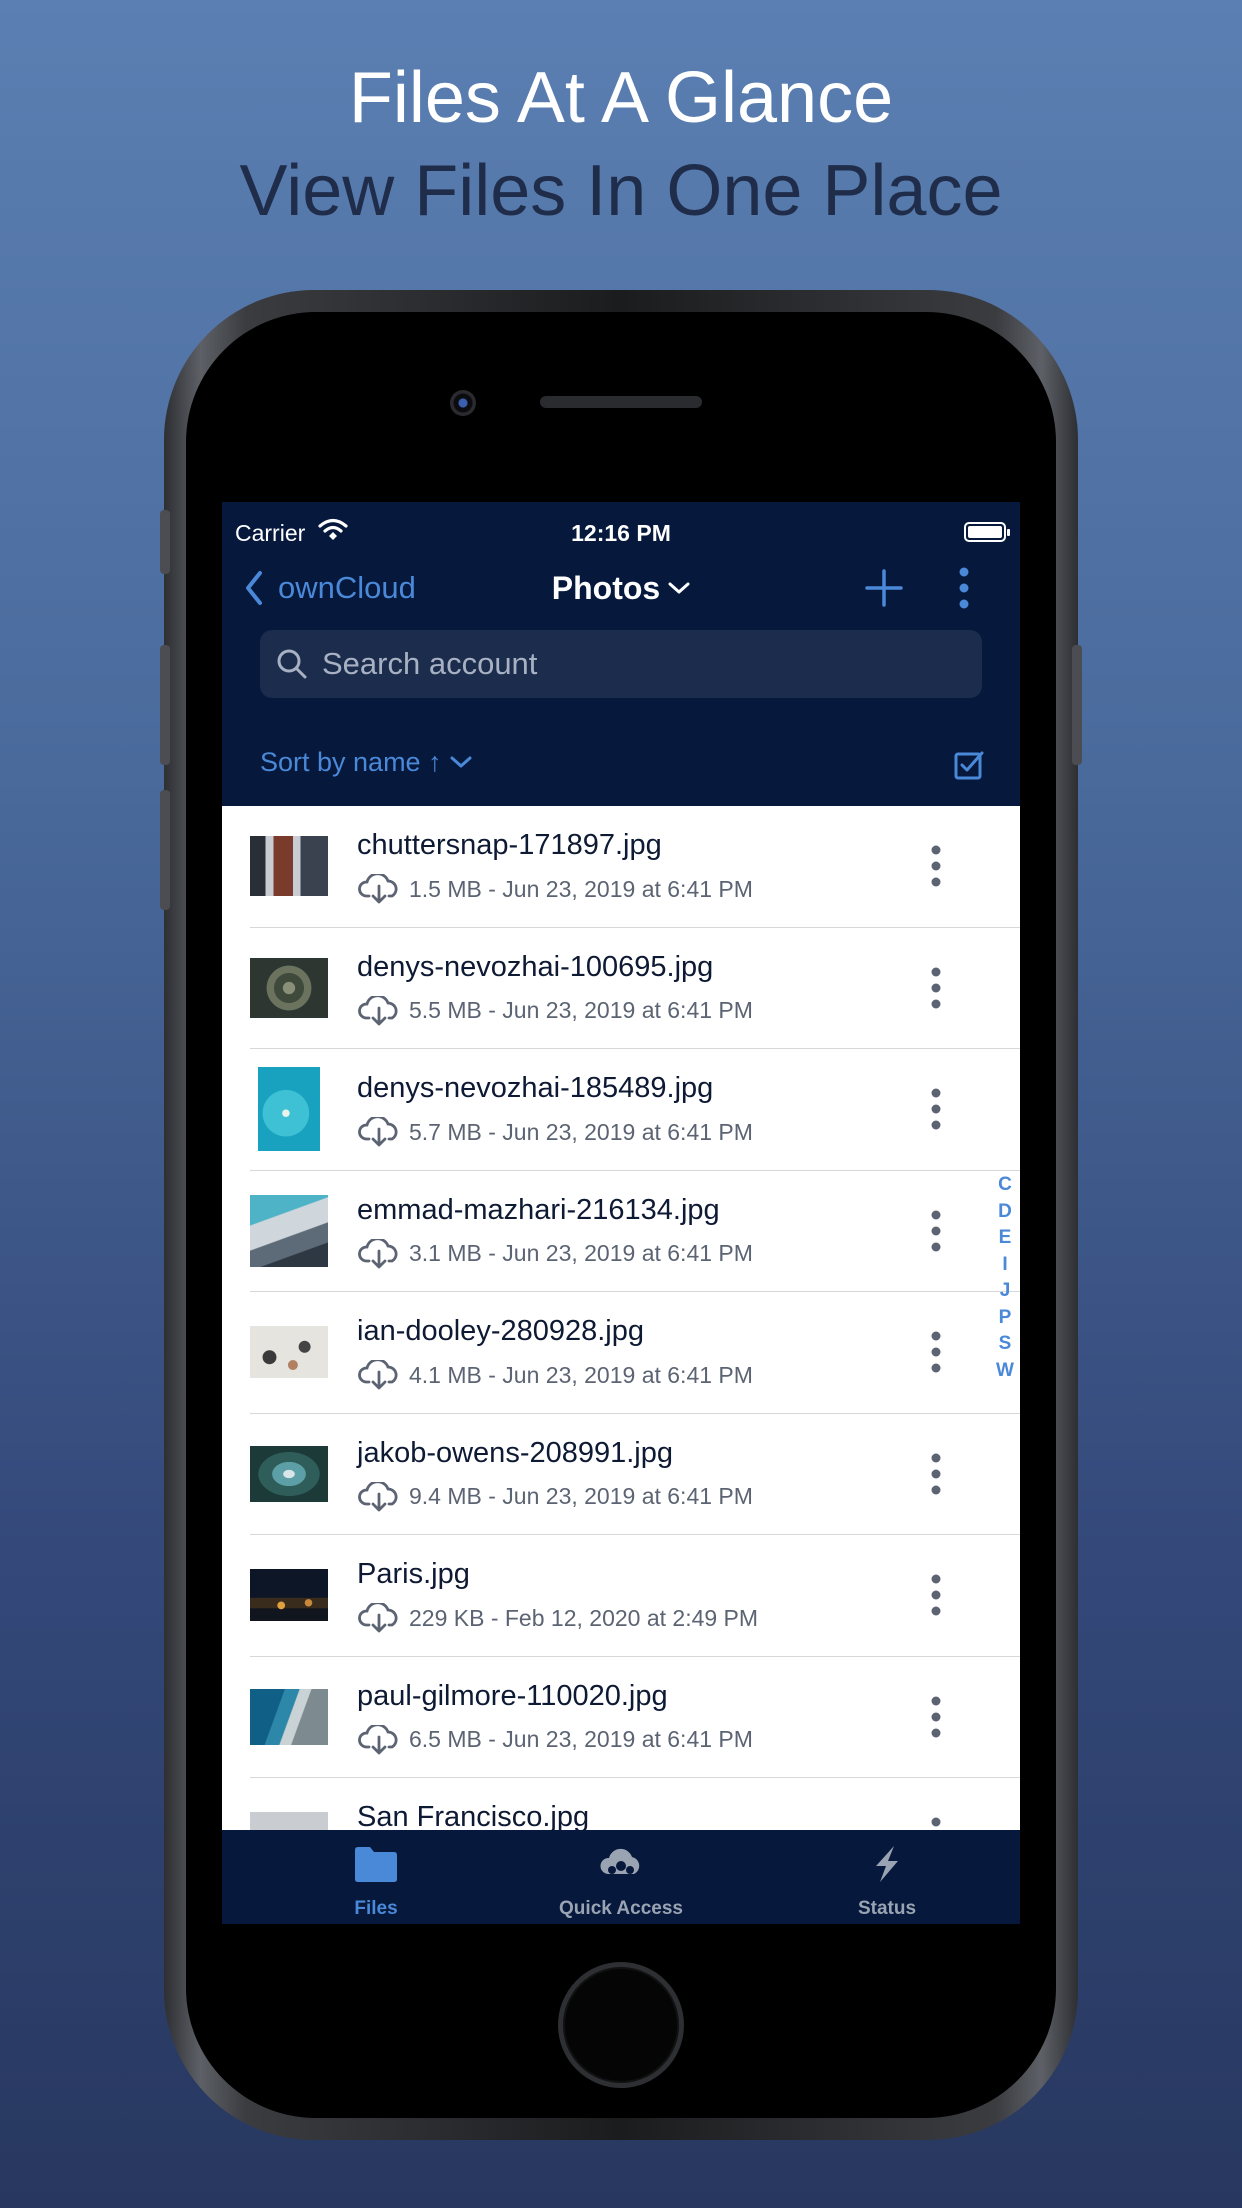  What do you see at coordinates (1077, 705) in the screenshot?
I see `power-button` at bounding box center [1077, 705].